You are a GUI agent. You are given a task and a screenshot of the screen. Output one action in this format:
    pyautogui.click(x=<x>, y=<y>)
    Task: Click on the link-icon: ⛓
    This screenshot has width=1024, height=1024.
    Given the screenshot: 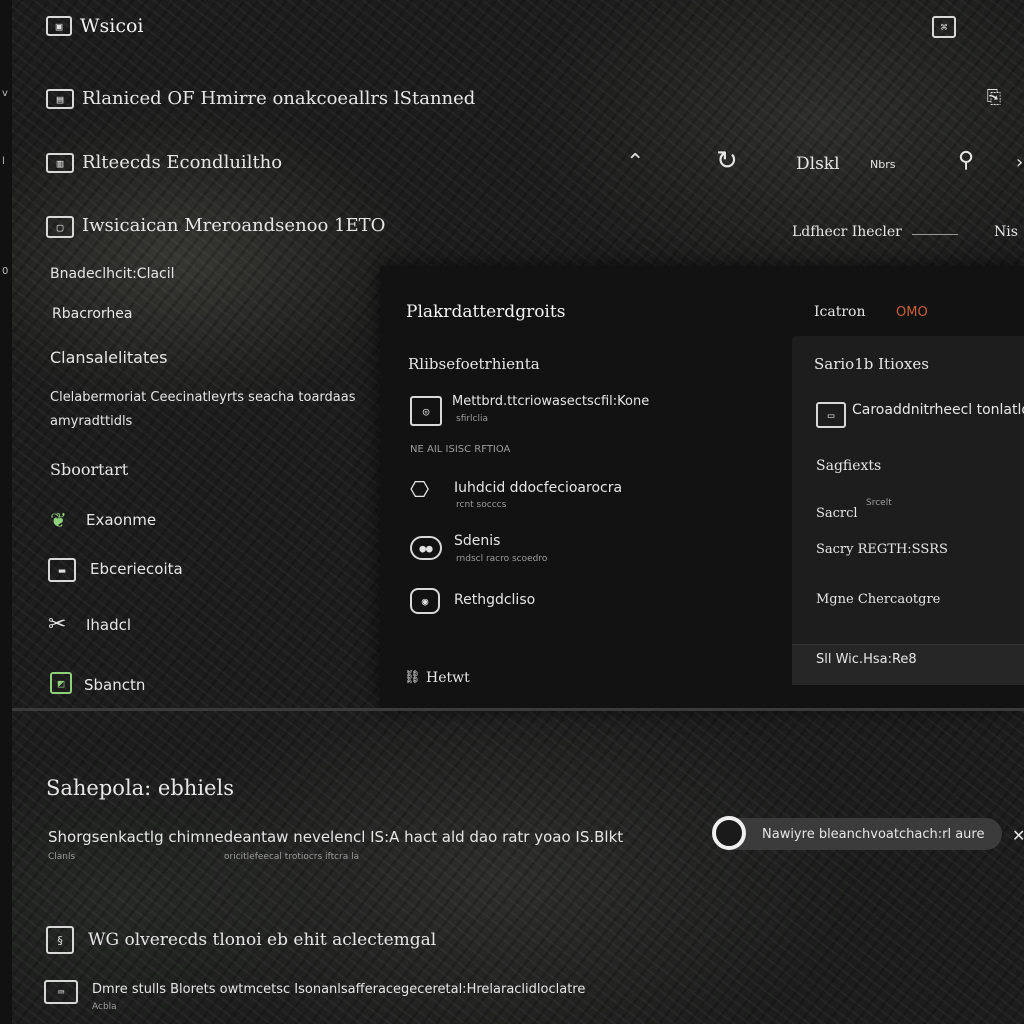 What is the action you would take?
    pyautogui.click(x=412, y=677)
    